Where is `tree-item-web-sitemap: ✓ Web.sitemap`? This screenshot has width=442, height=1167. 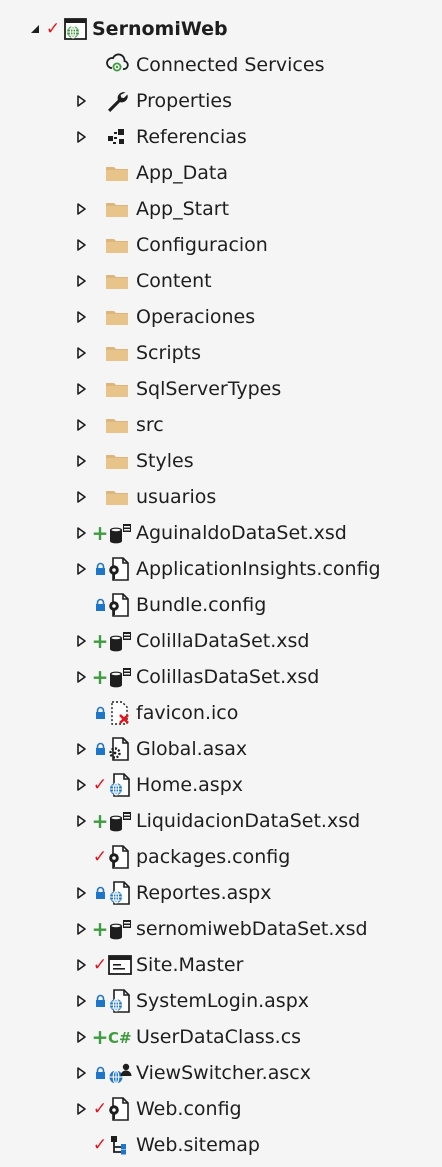
tree-item-web-sitemap: ✓ Web.sitemap is located at coordinates (221, 1145).